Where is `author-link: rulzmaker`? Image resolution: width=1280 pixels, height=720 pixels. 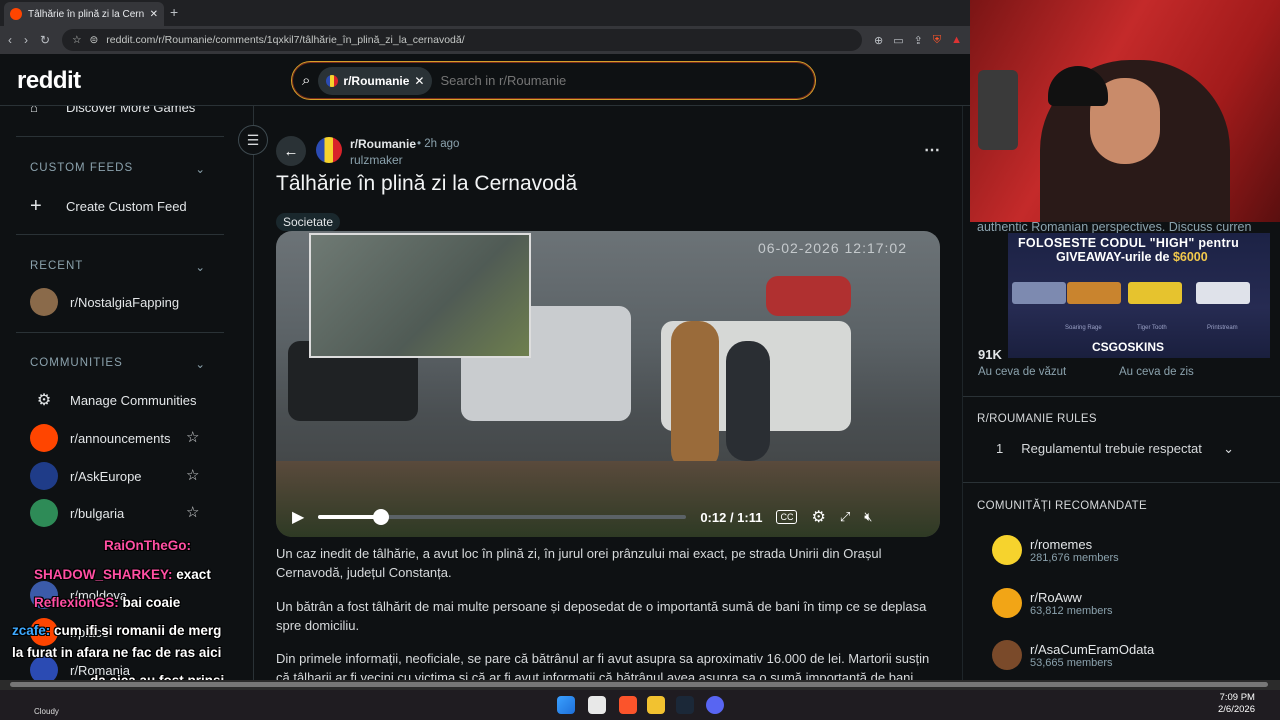
author-link: rulzmaker is located at coordinates (376, 160).